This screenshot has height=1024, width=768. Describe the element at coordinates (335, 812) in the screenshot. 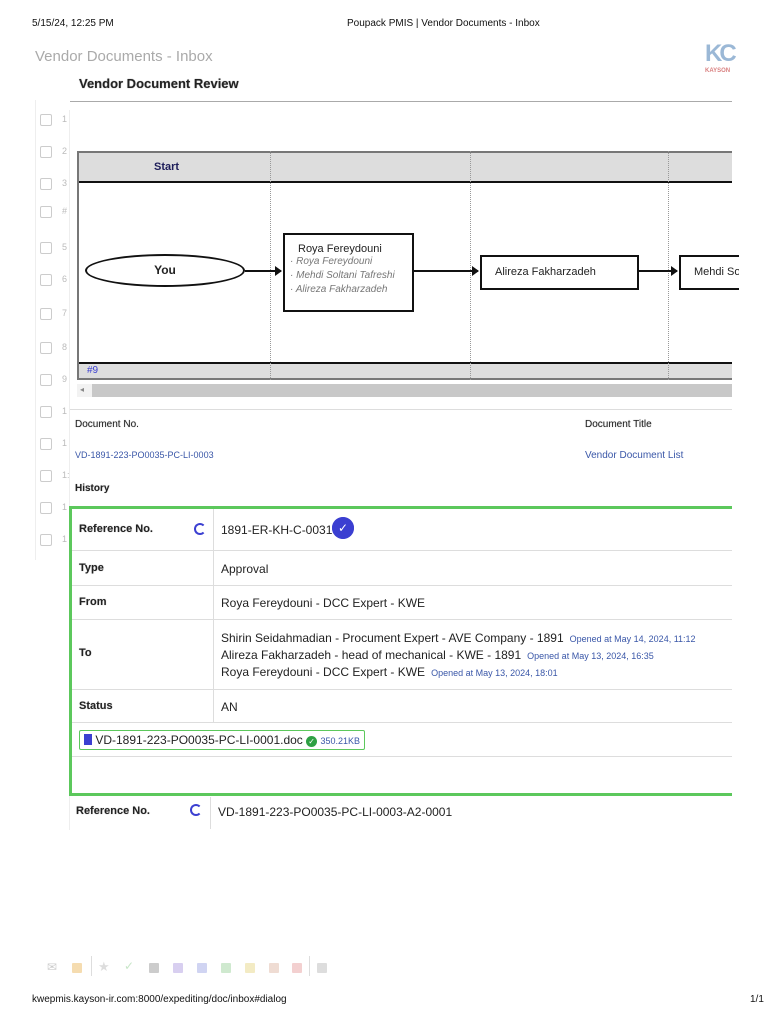

I see `next-ref-value: VD-1891-223-PO0035-PC-LI-0003-A2-0001` at that location.